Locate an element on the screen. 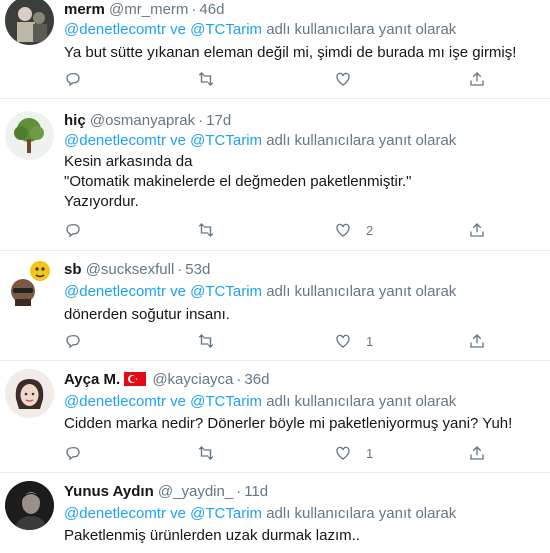 Image resolution: width=550 pixels, height=553 pixels. handle: @osmanyaprak is located at coordinates (142, 120).